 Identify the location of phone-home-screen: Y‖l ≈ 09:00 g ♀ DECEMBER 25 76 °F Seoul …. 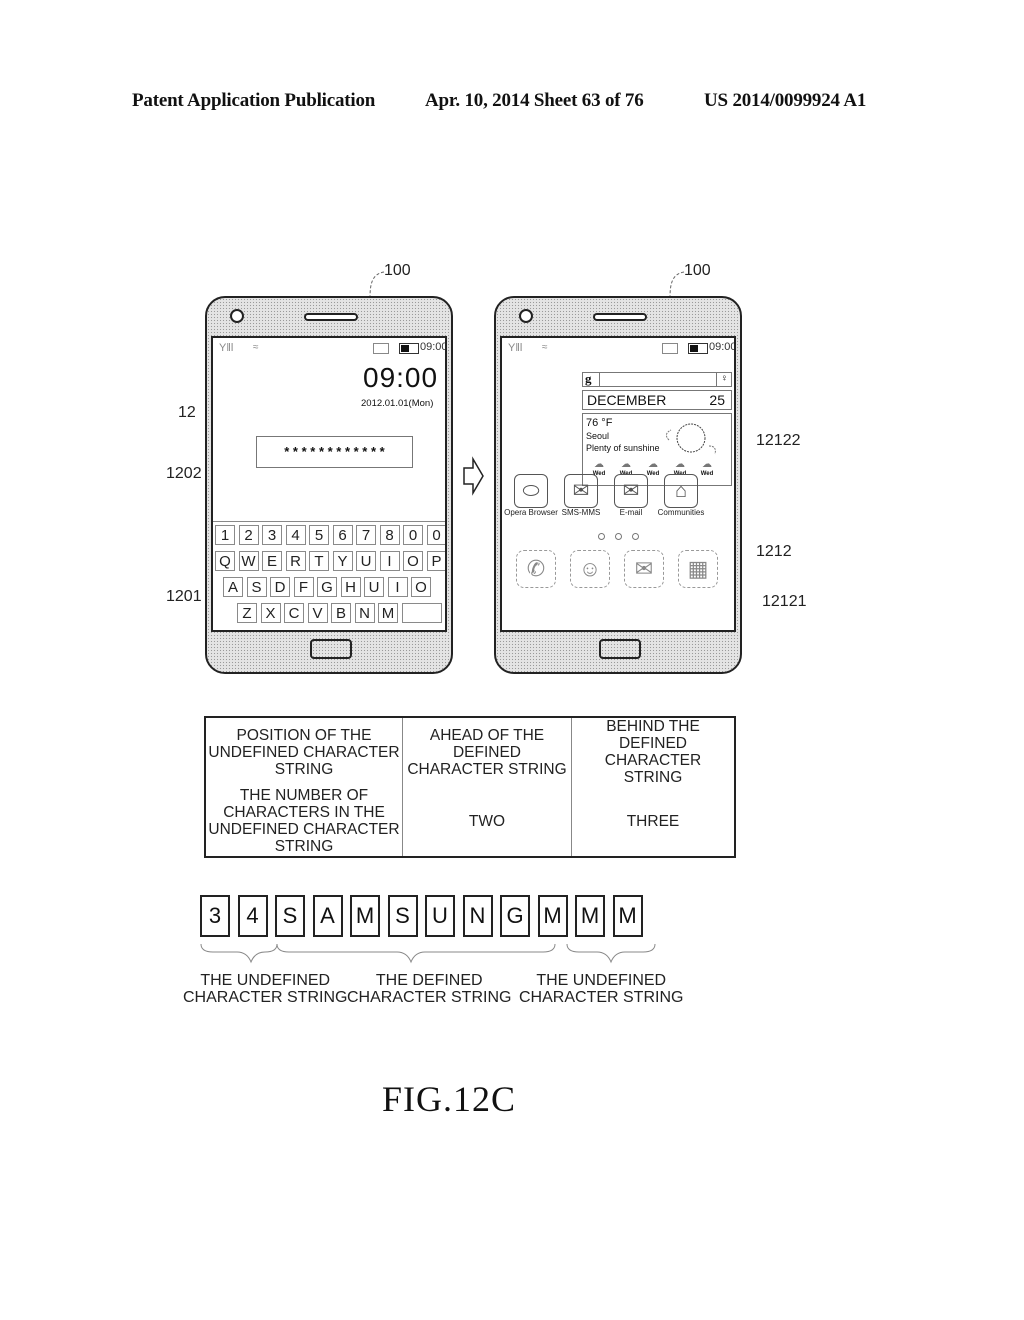
(618, 485).